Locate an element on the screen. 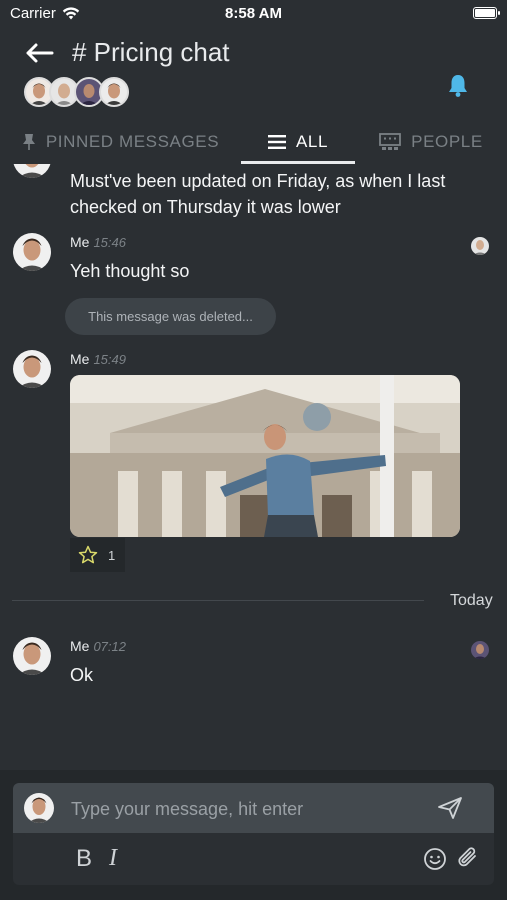 The width and height of the screenshot is (507, 900). tab-label: ALL is located at coordinates (312, 141).